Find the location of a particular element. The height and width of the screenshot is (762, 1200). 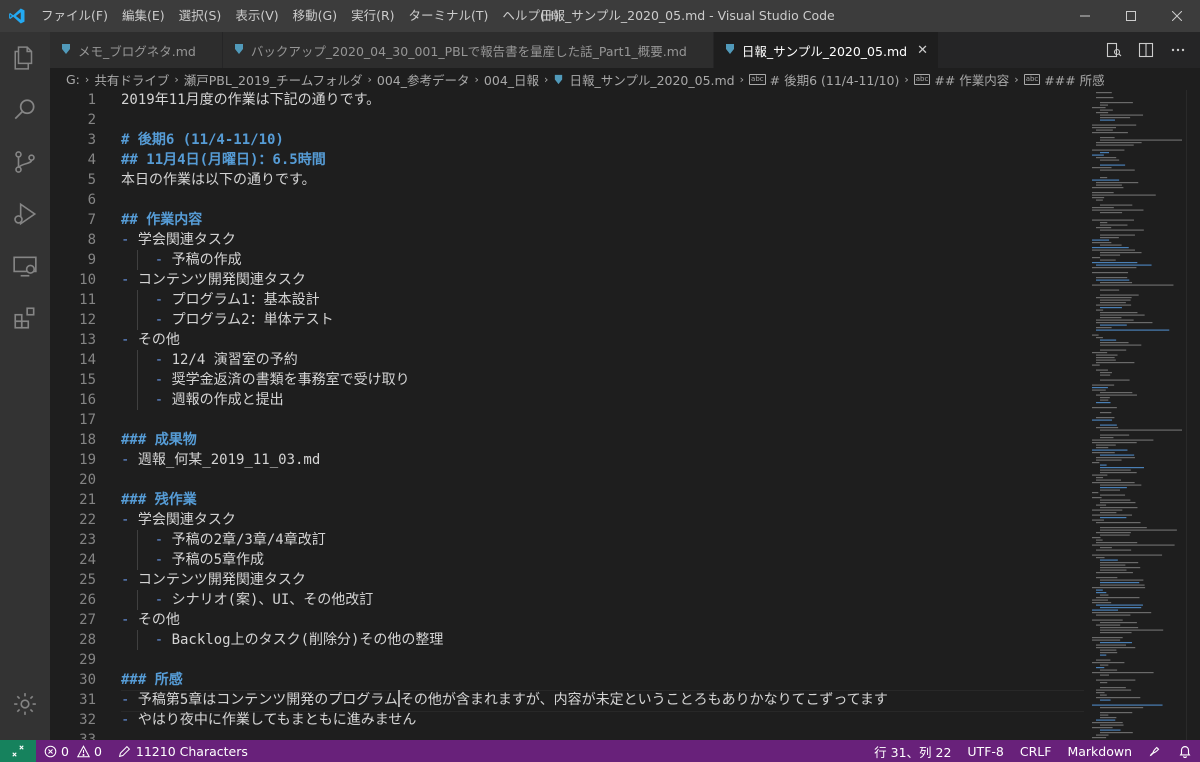

breadcrumb-item-8: abc ### 所感 is located at coordinates (1064, 79).